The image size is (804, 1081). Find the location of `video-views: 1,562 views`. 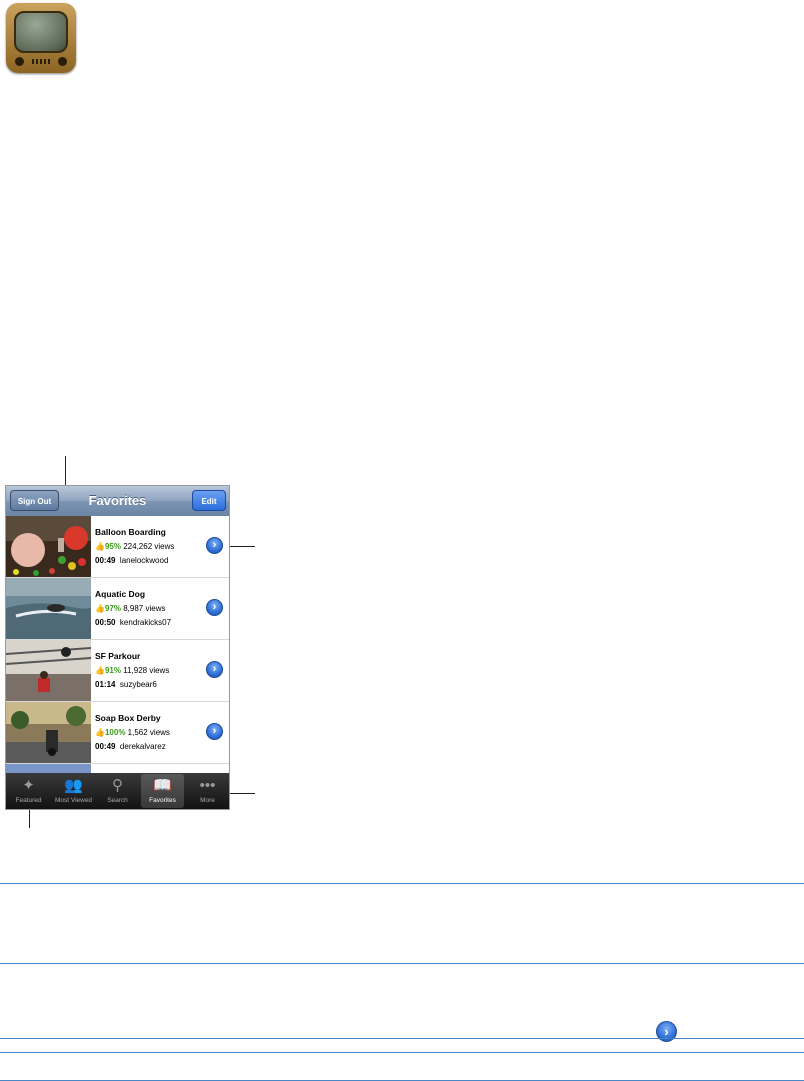

video-views: 1,562 views is located at coordinates (148, 732).